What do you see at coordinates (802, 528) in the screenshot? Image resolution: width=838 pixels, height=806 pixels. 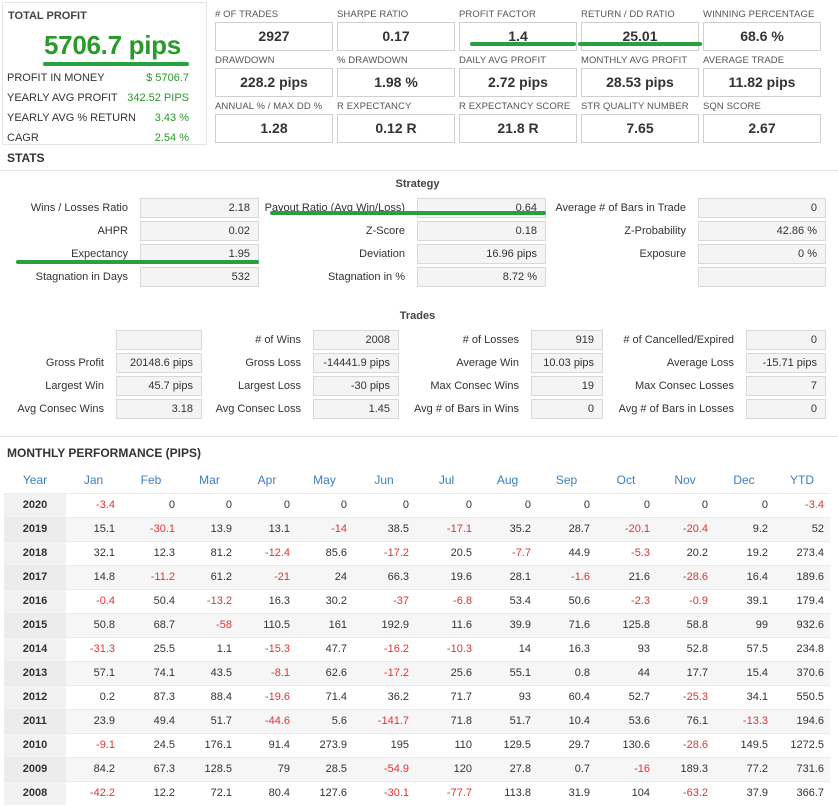 I see `month-value-cell: 52` at bounding box center [802, 528].